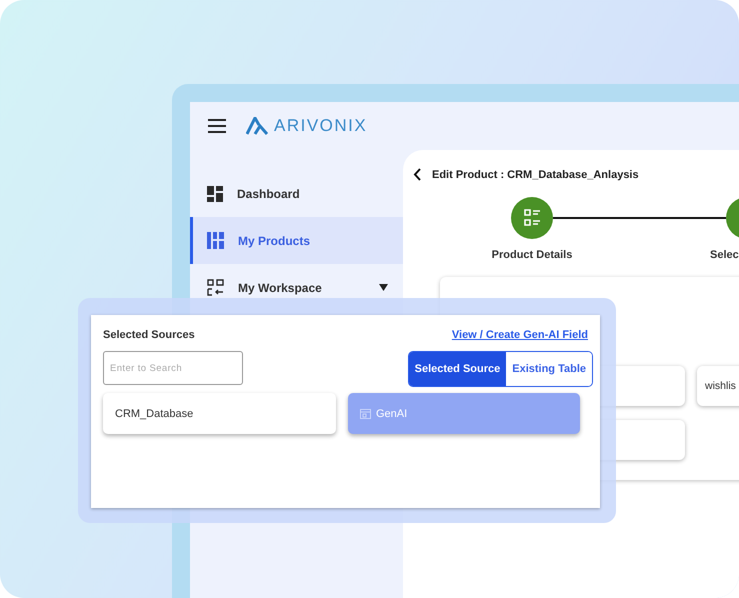 This screenshot has height=598, width=739. Describe the element at coordinates (215, 240) in the screenshot. I see `grid-icon` at that location.